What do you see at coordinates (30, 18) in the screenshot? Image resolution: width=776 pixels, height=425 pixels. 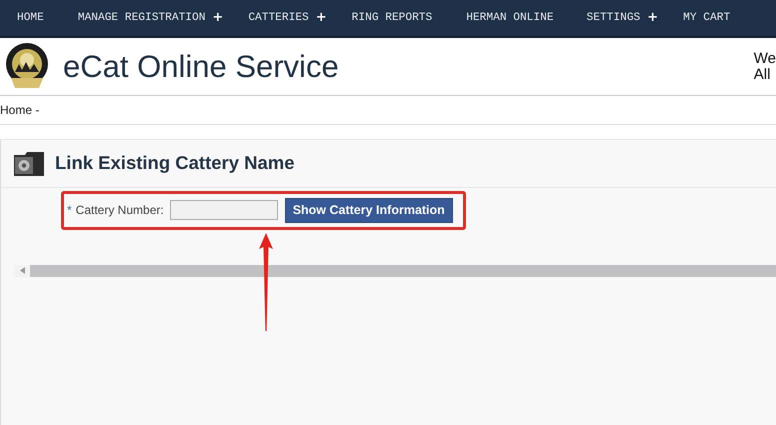 I see `nav-link: HOME` at bounding box center [30, 18].